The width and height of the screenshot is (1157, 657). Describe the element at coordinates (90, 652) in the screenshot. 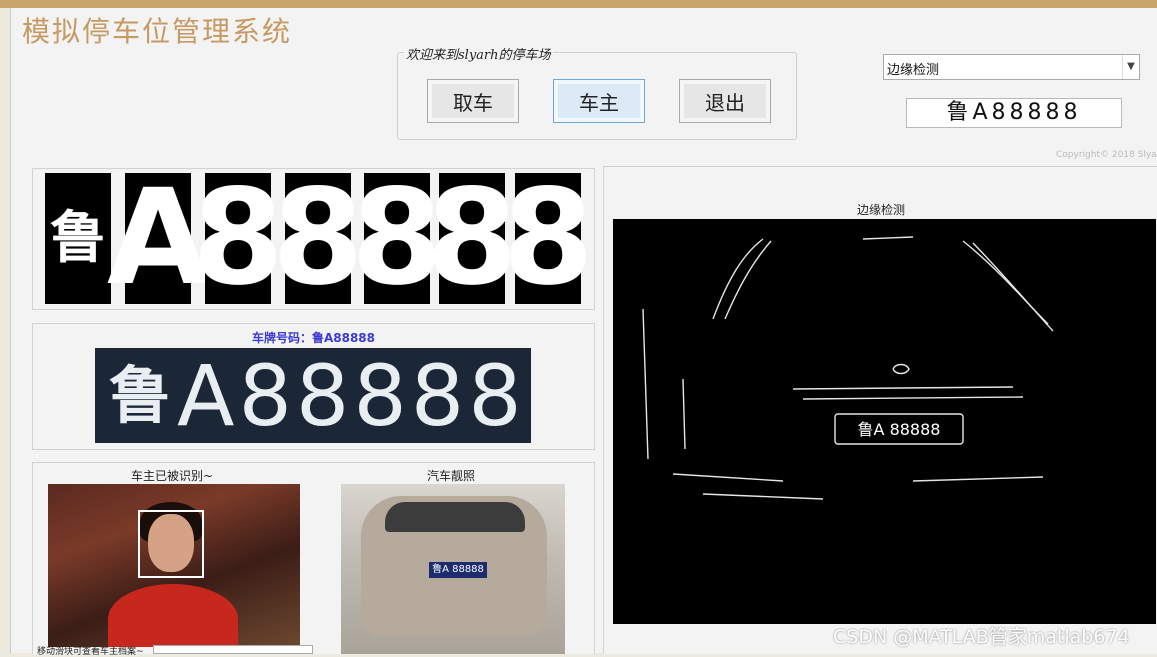

I see `owner-file-hint: 移动滑块可查看车主档案~` at that location.